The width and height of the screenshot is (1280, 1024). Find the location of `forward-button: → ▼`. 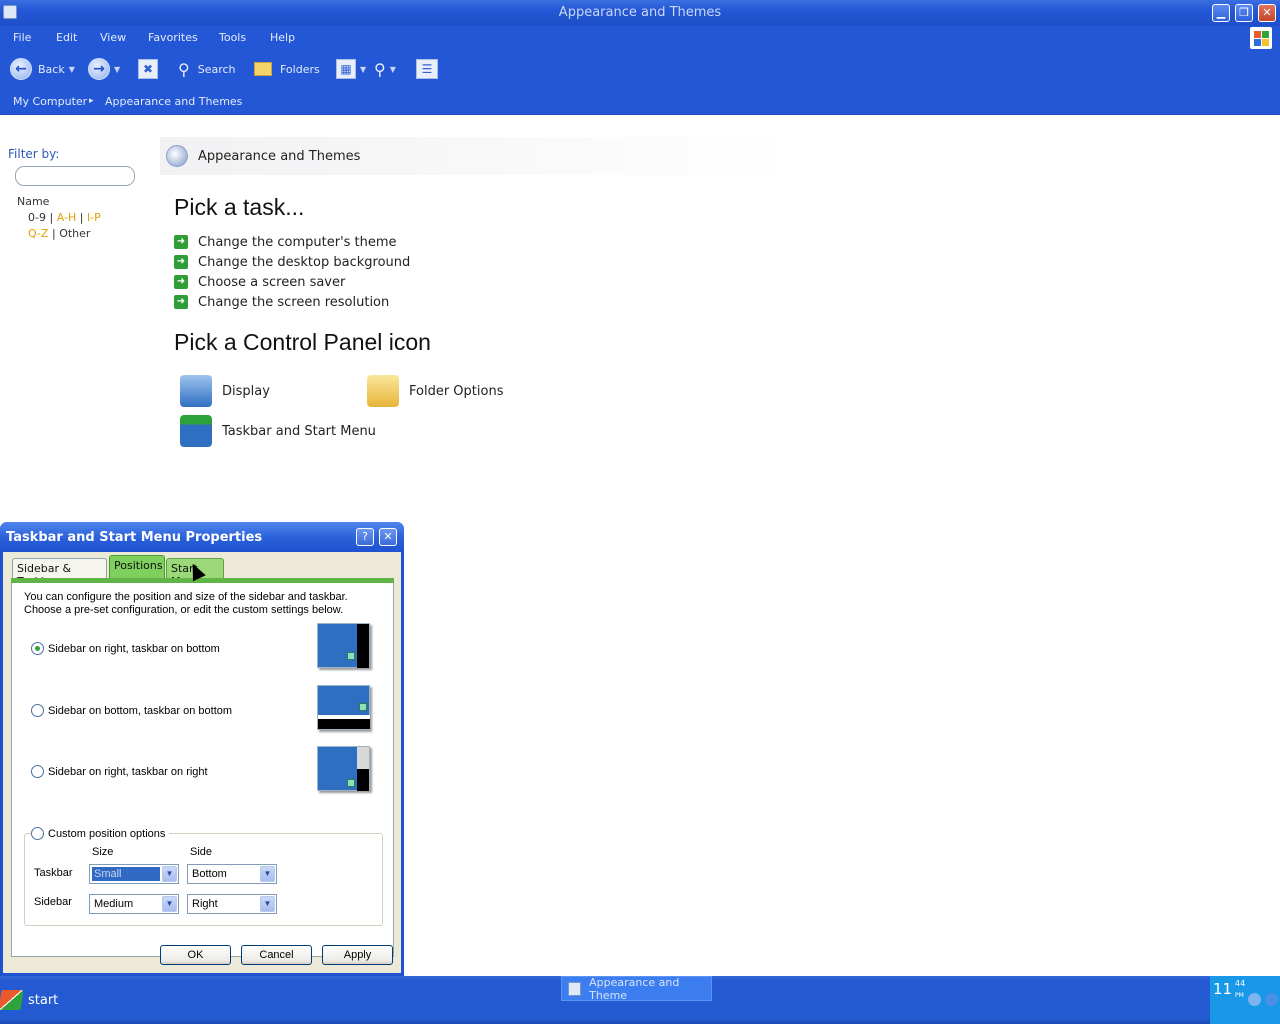

forward-button: → ▼ is located at coordinates (104, 69).